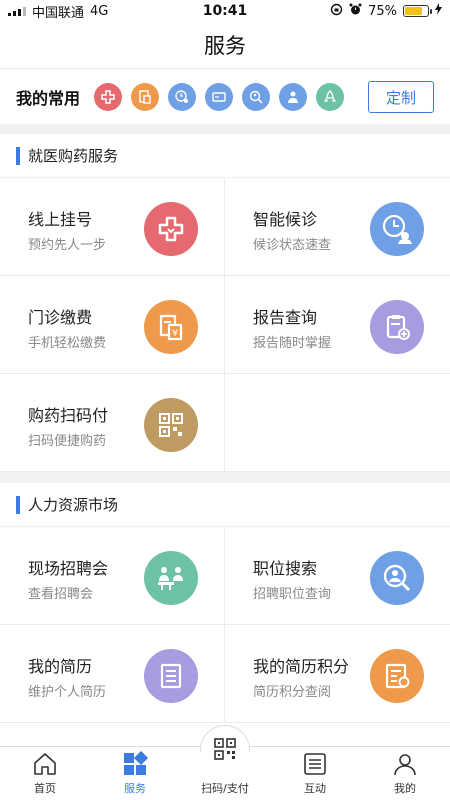 The image size is (450, 800). Describe the element at coordinates (337, 423) in the screenshot. I see `empty-cell` at that location.